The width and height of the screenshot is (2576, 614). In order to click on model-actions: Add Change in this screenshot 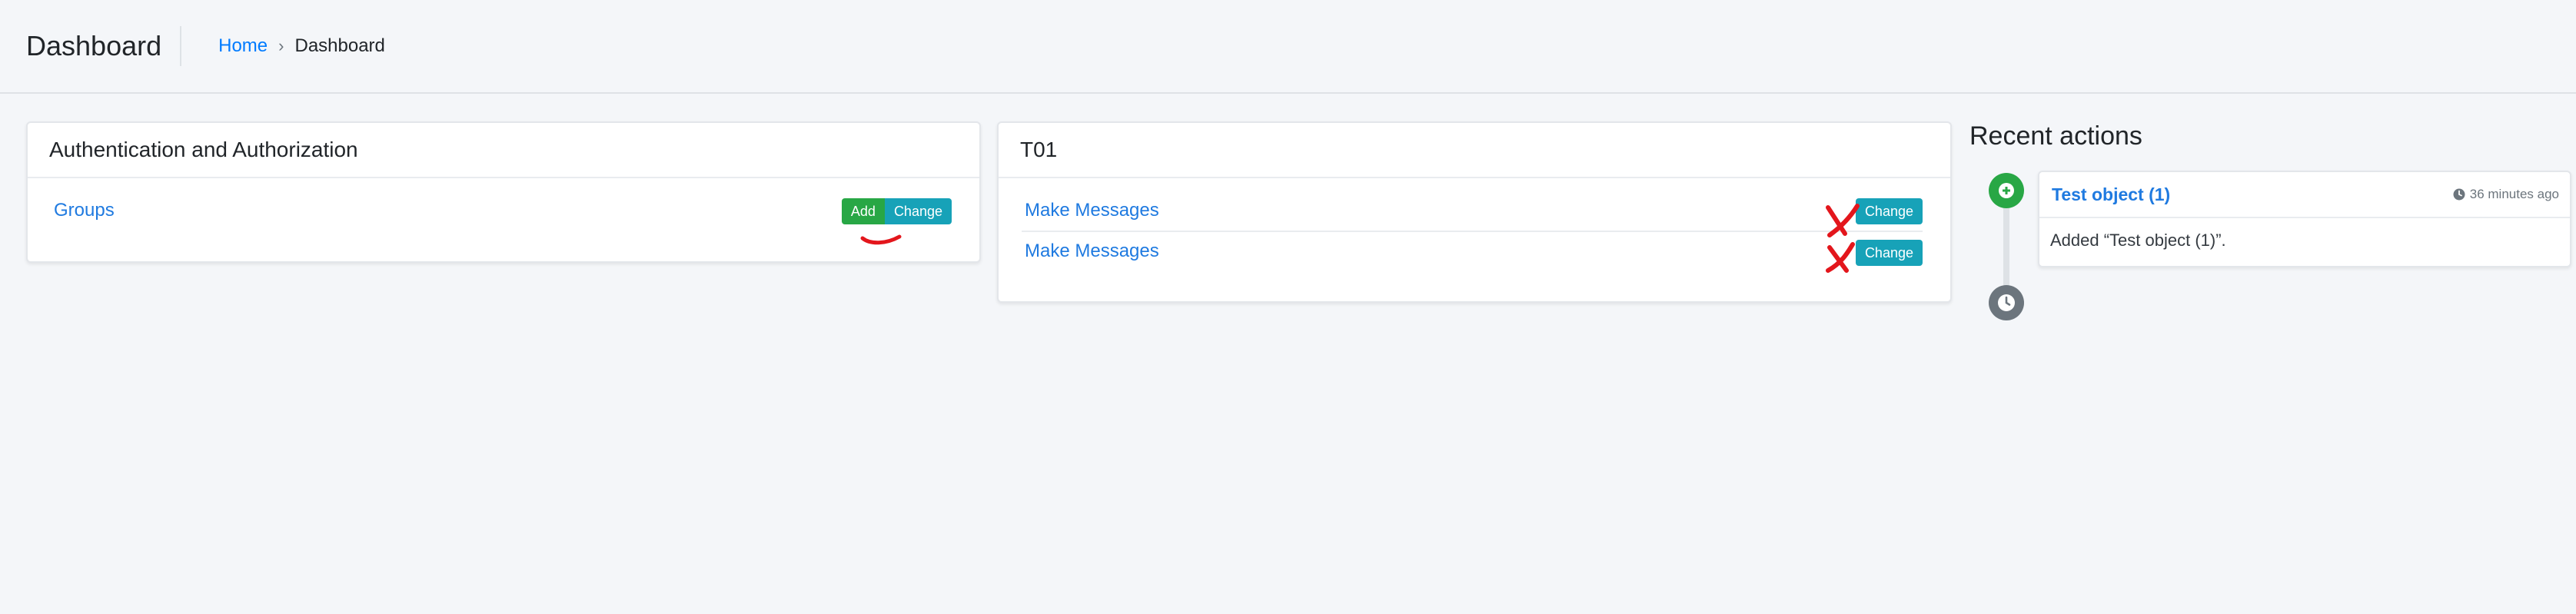, I will do `click(896, 211)`.